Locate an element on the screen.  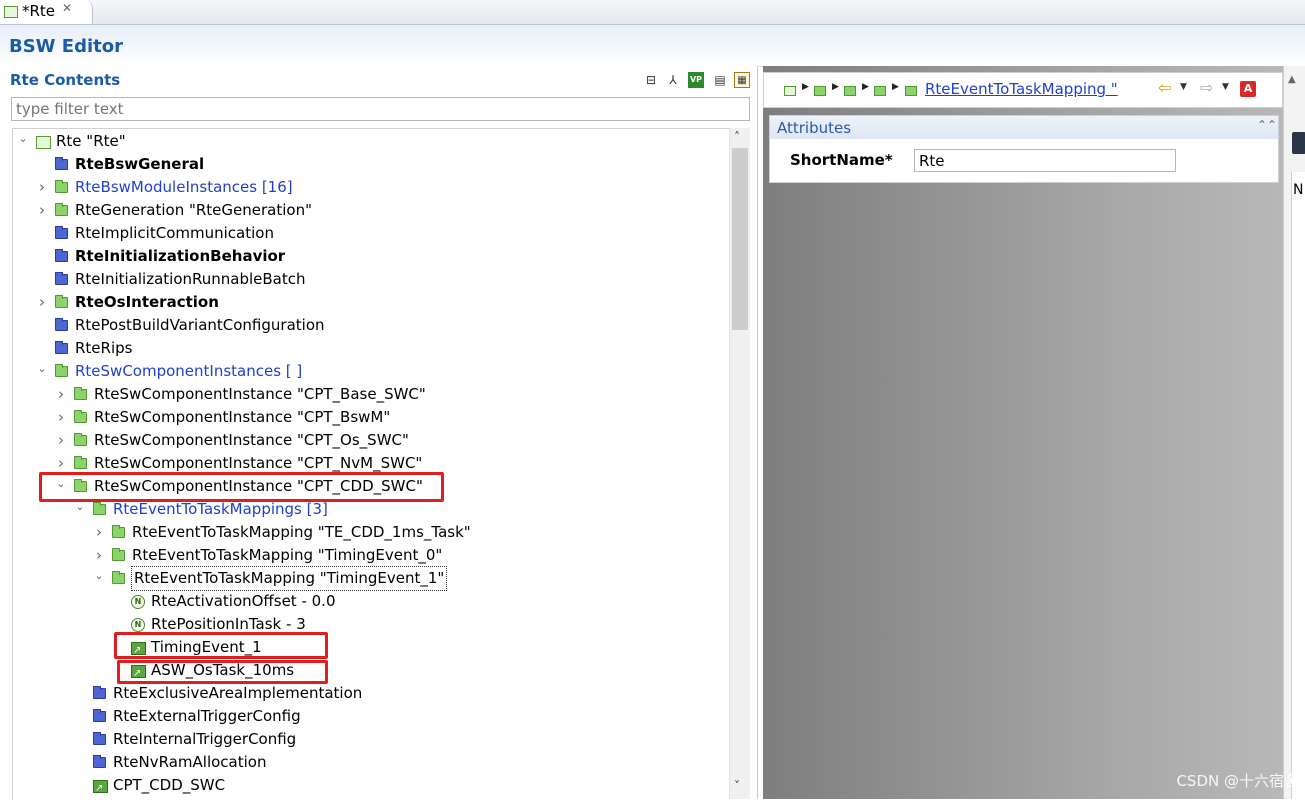
acrobat-icon: A is located at coordinates (1248, 89).